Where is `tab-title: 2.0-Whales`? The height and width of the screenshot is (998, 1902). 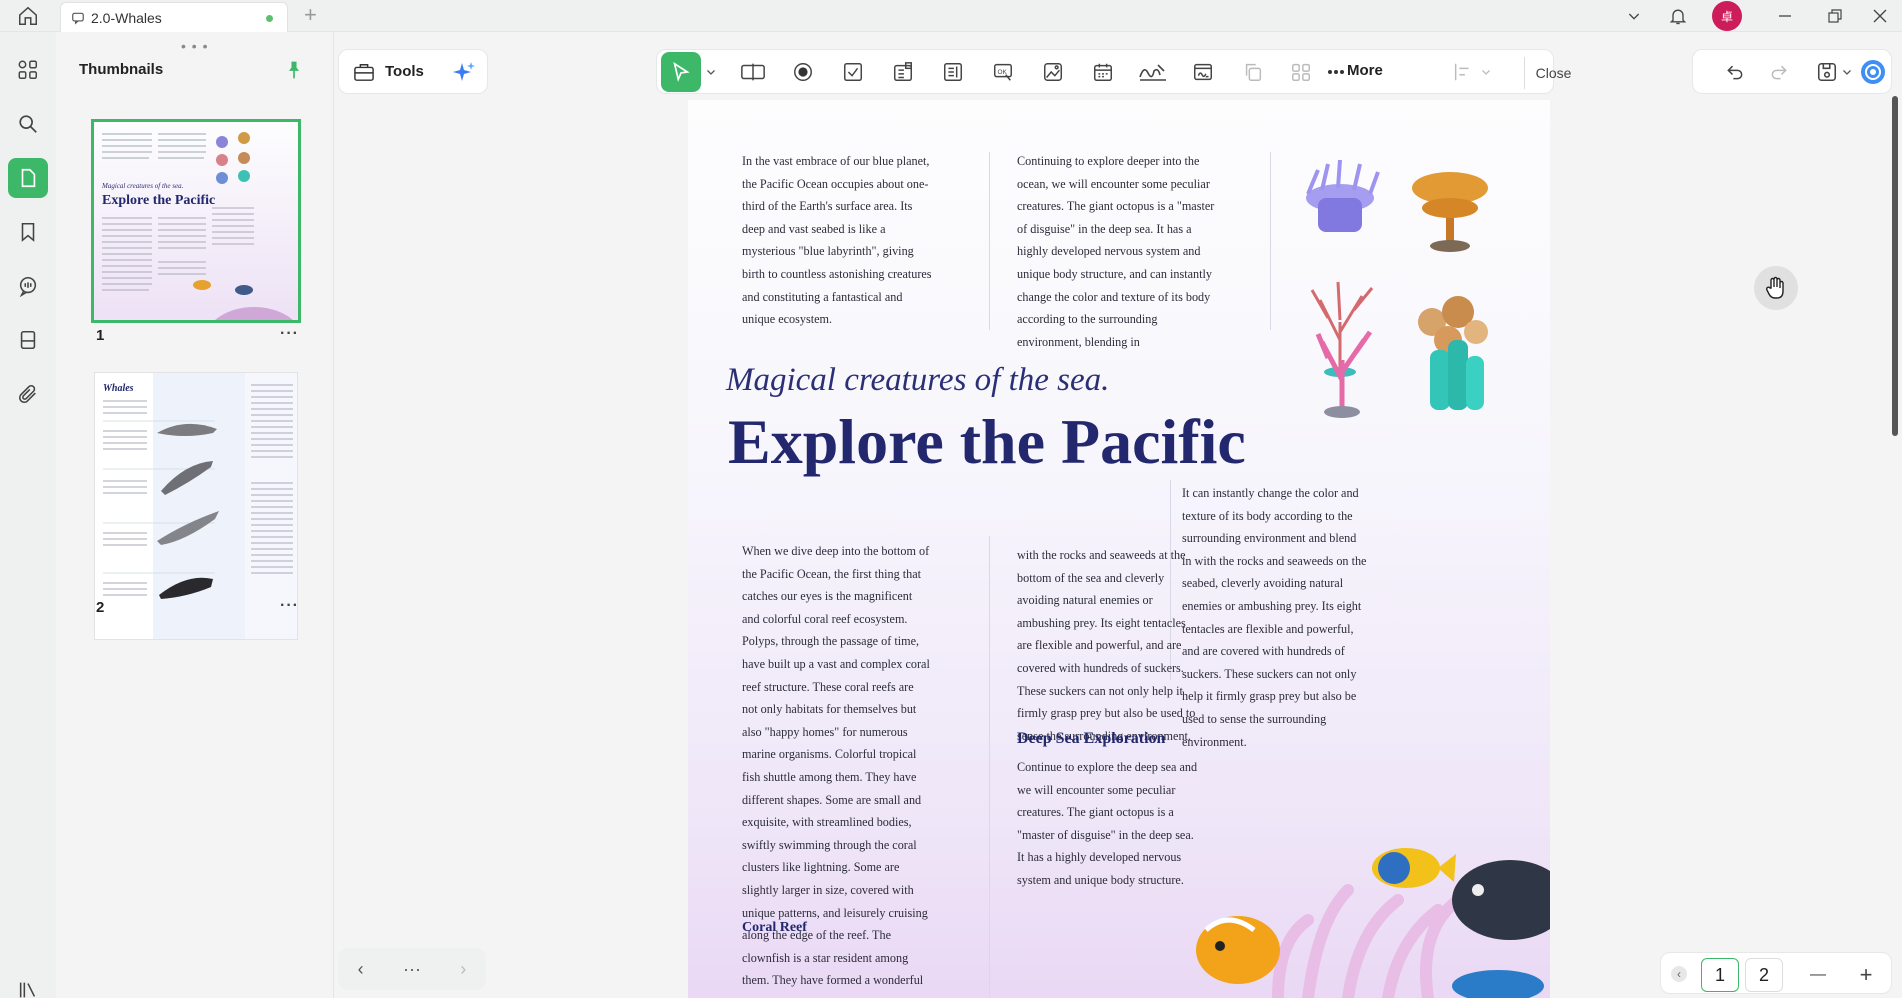
tab-title: 2.0-Whales is located at coordinates (126, 17).